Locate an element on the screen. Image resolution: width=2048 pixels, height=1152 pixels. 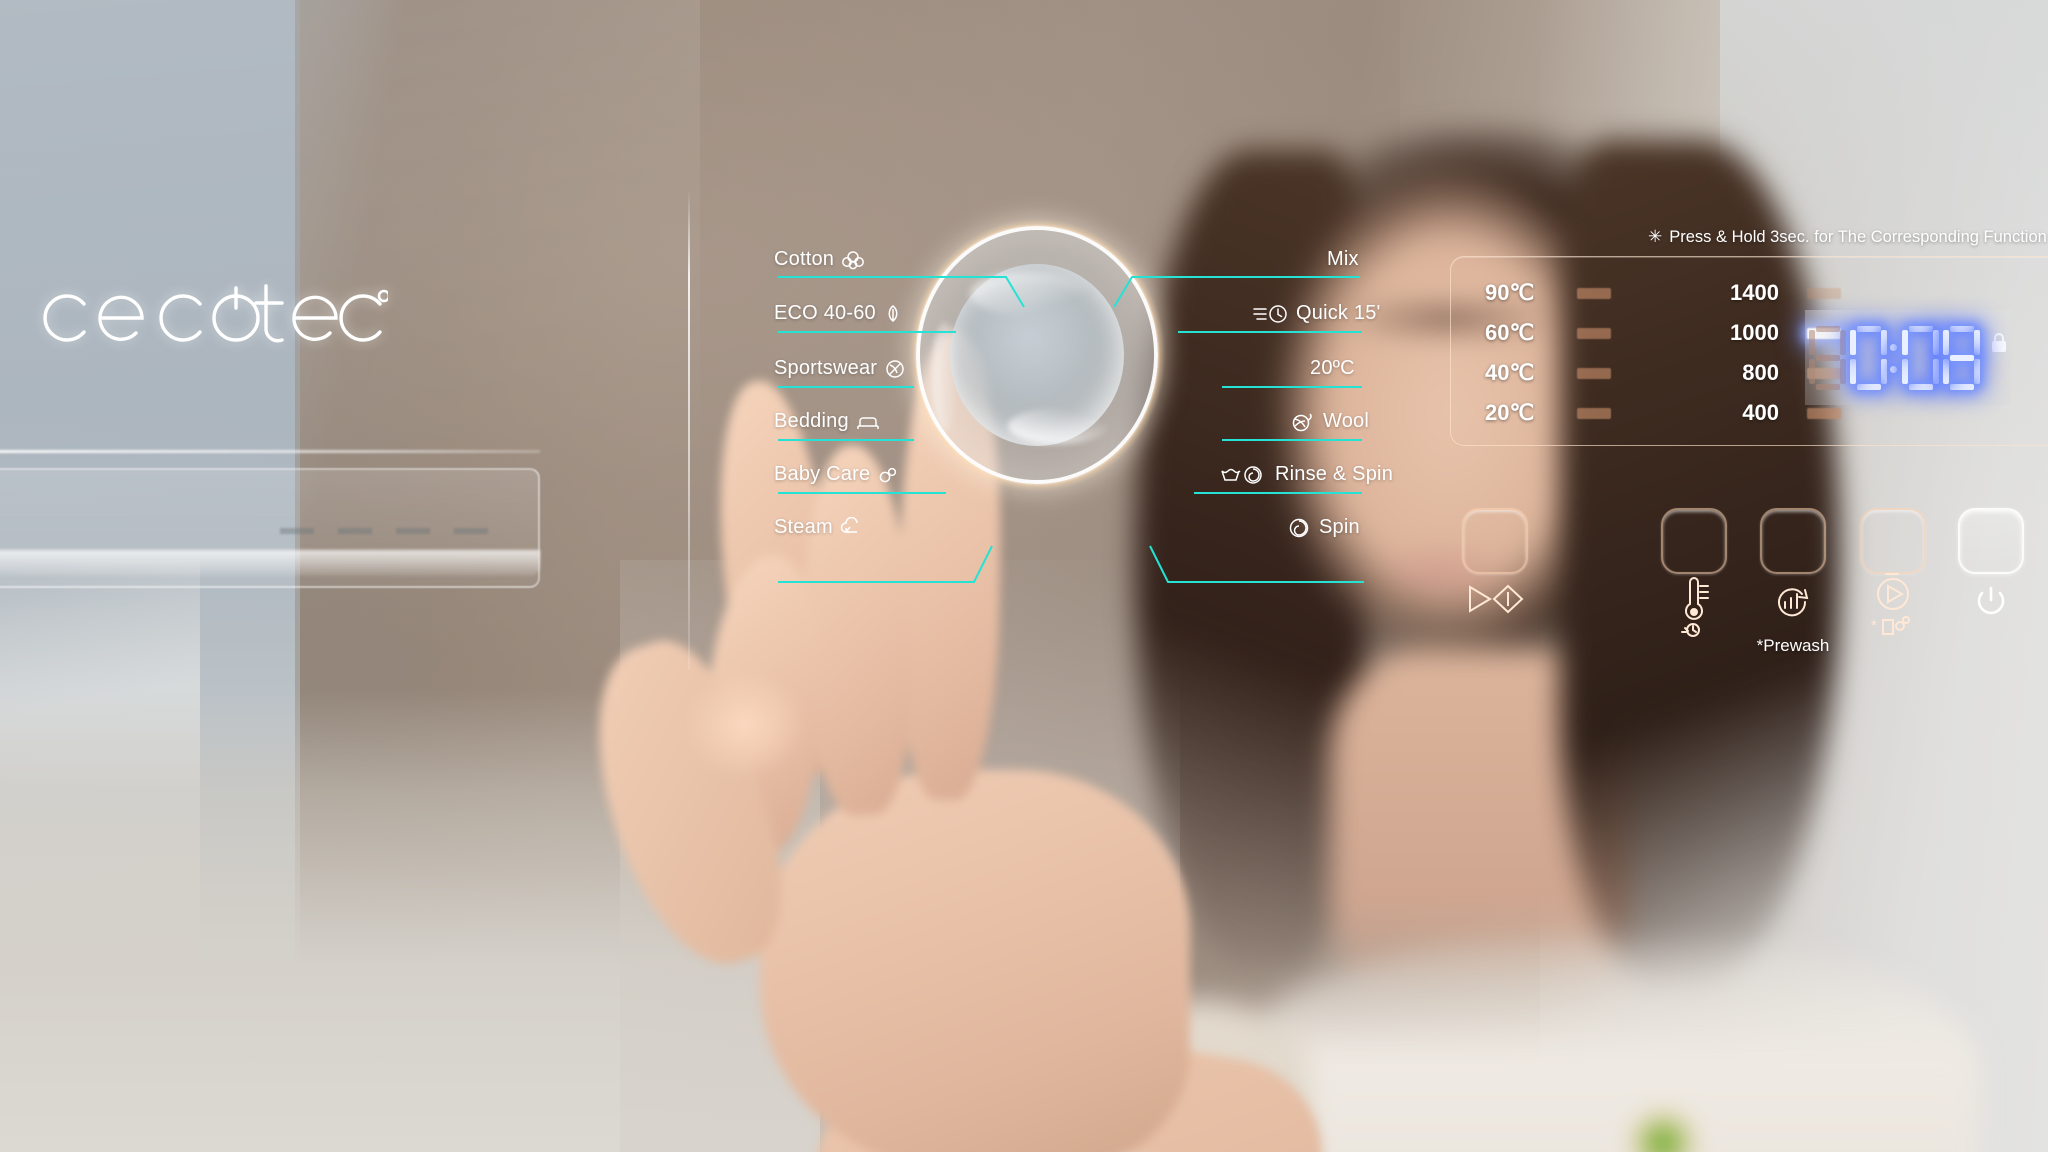
cotton-icon is located at coordinates (853, 259).